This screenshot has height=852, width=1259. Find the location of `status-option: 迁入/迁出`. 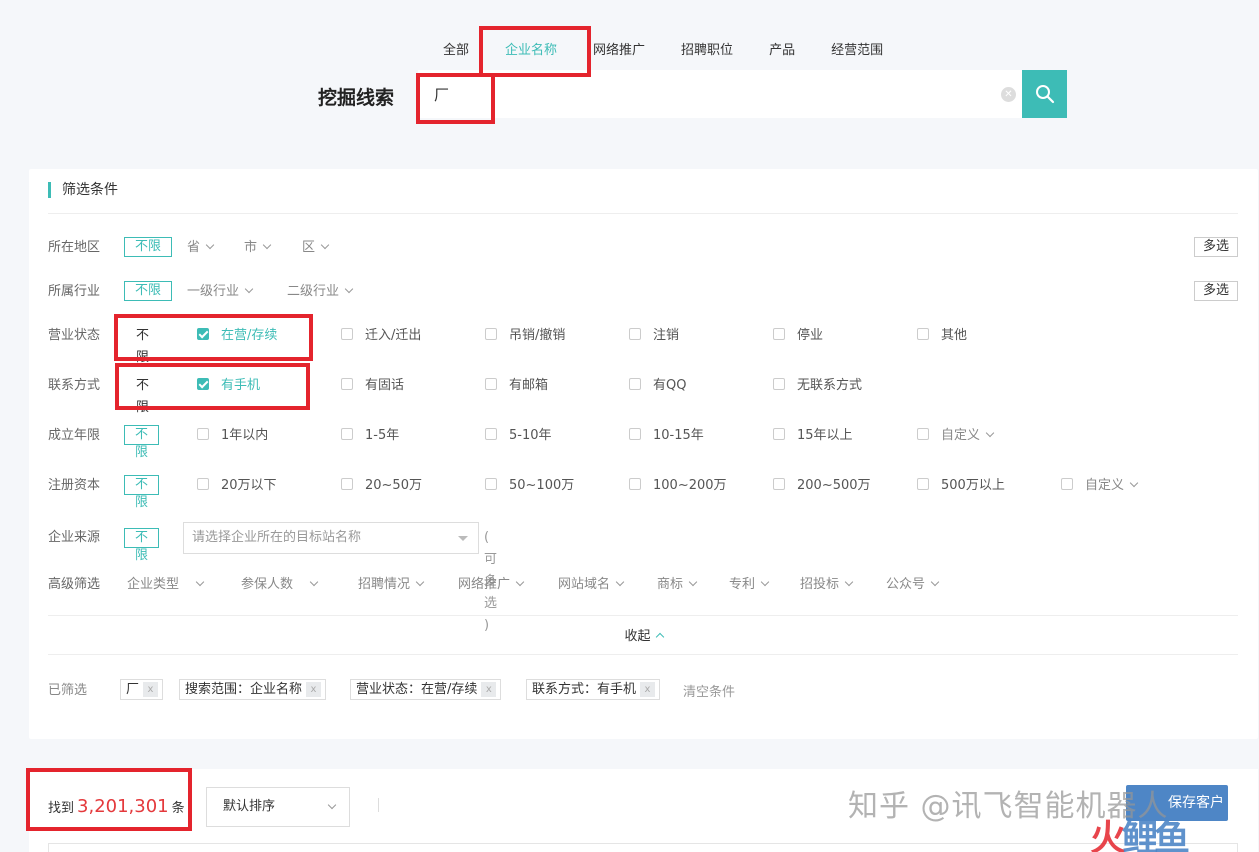

status-option: 迁入/迁出 is located at coordinates (381, 336).